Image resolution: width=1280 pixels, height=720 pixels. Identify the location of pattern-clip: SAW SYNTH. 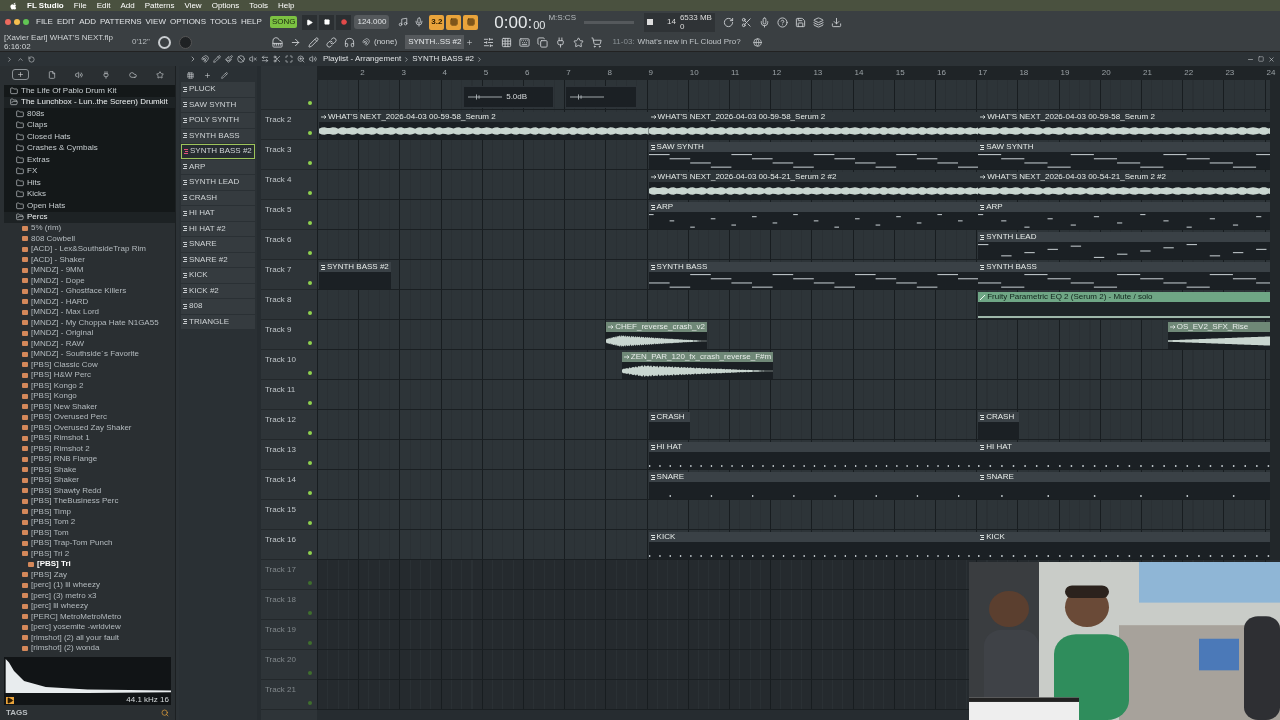
(813, 155).